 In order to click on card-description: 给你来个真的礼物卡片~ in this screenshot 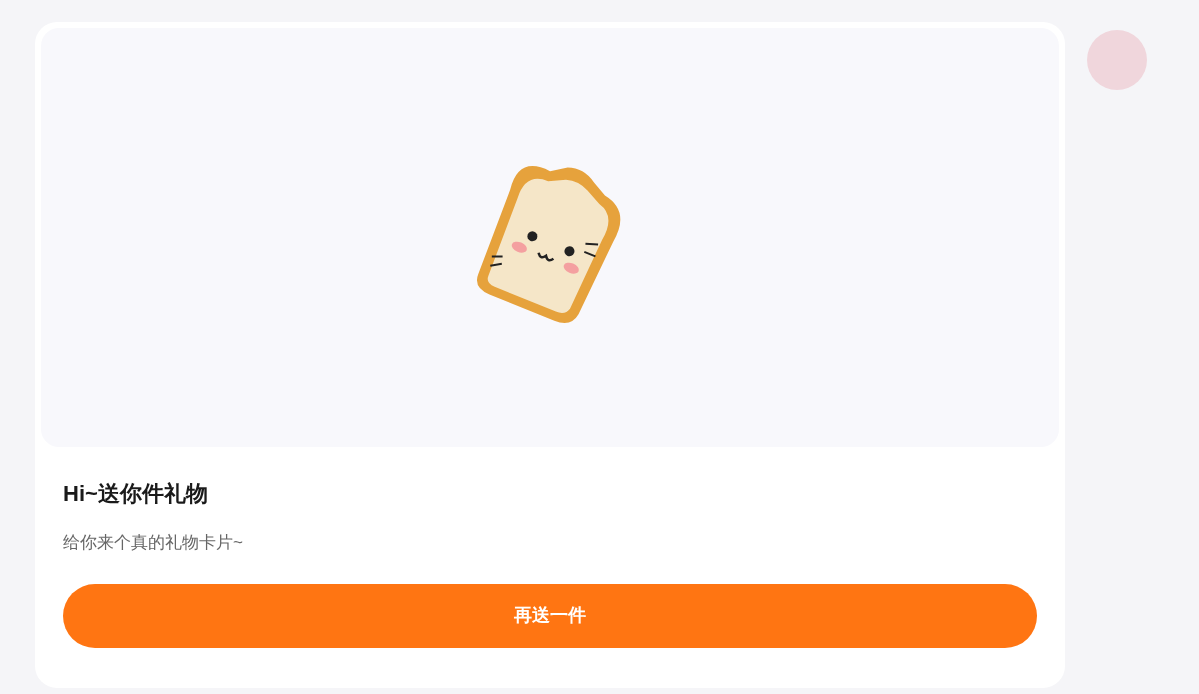, I will do `click(153, 543)`.